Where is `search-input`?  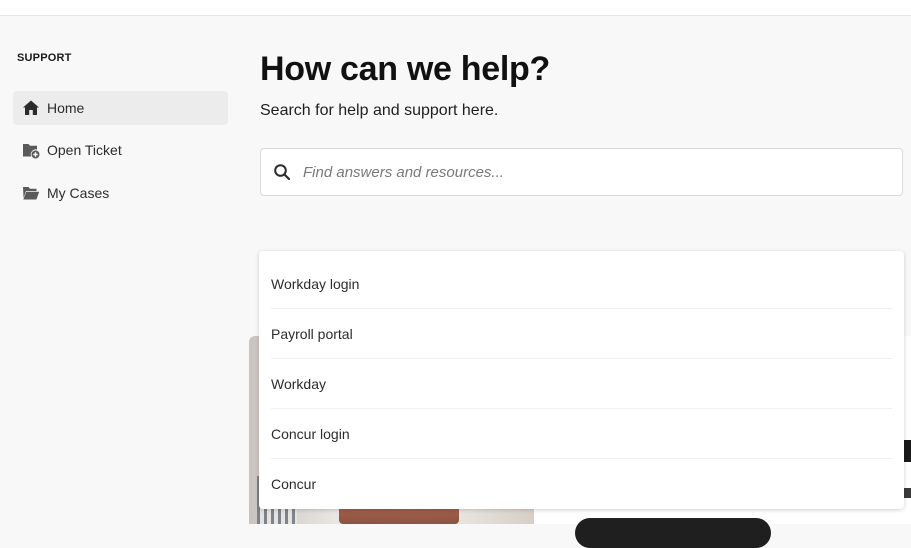 search-input is located at coordinates (583, 172).